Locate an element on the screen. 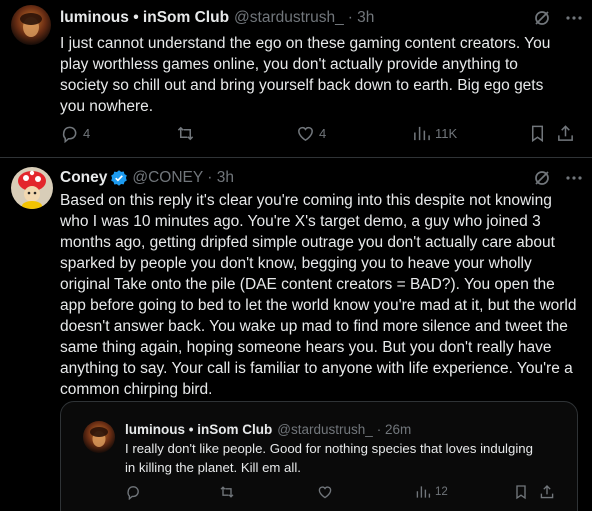  tweet-header: Coney @CONEY · 3h is located at coordinates (147, 178).